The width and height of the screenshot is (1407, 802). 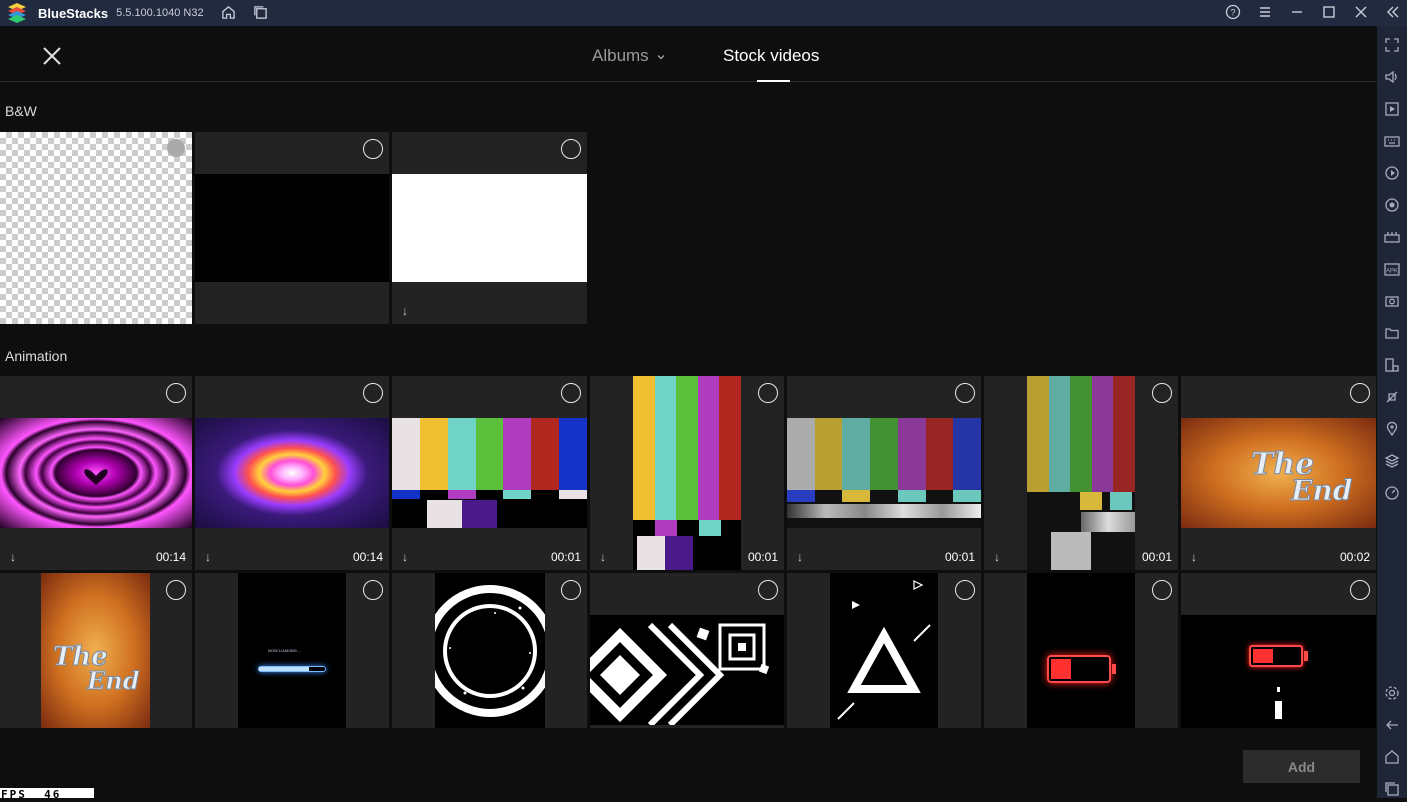 What do you see at coordinates (1354, 557) in the screenshot?
I see `video-duration: 00:02` at bounding box center [1354, 557].